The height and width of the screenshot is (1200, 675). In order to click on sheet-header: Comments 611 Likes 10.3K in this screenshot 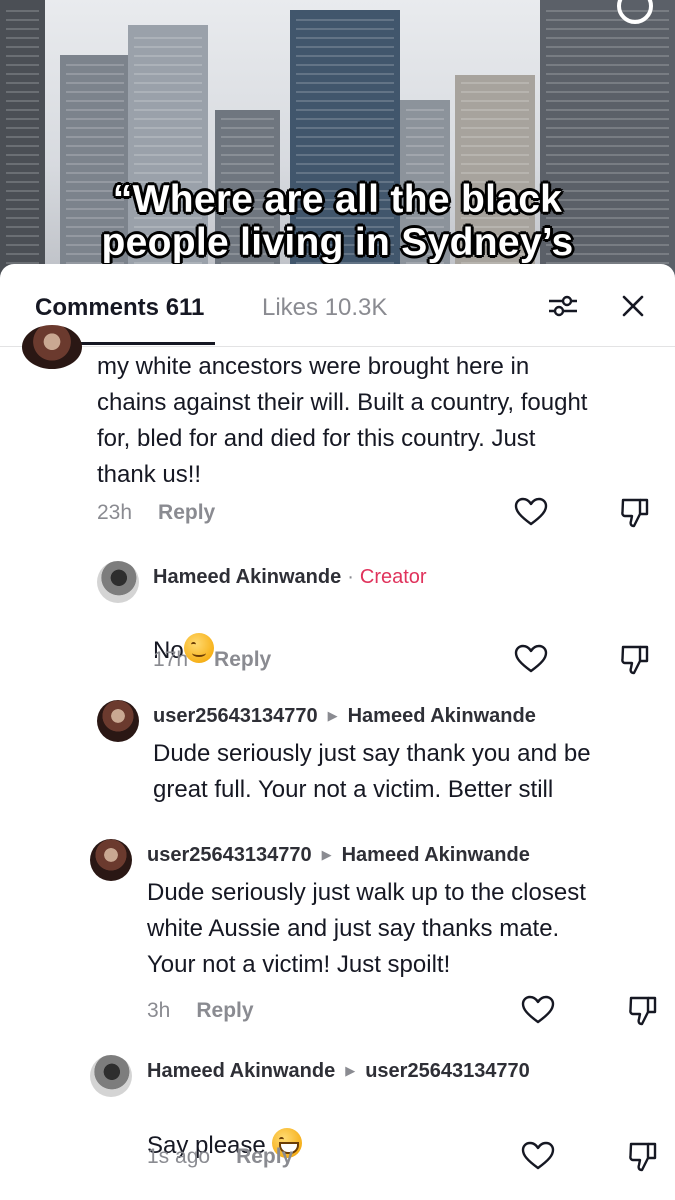, I will do `click(337, 305)`.